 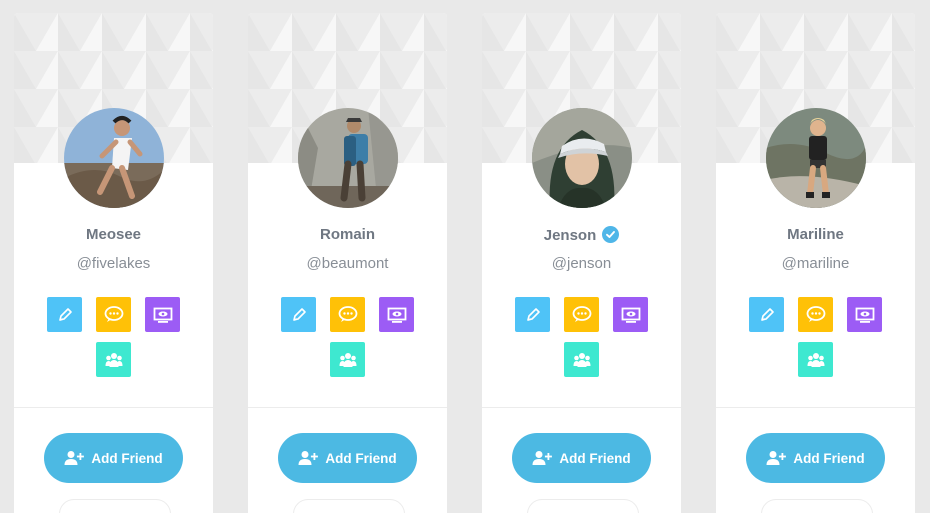 I want to click on profile-name: Romain, so click(x=347, y=234).